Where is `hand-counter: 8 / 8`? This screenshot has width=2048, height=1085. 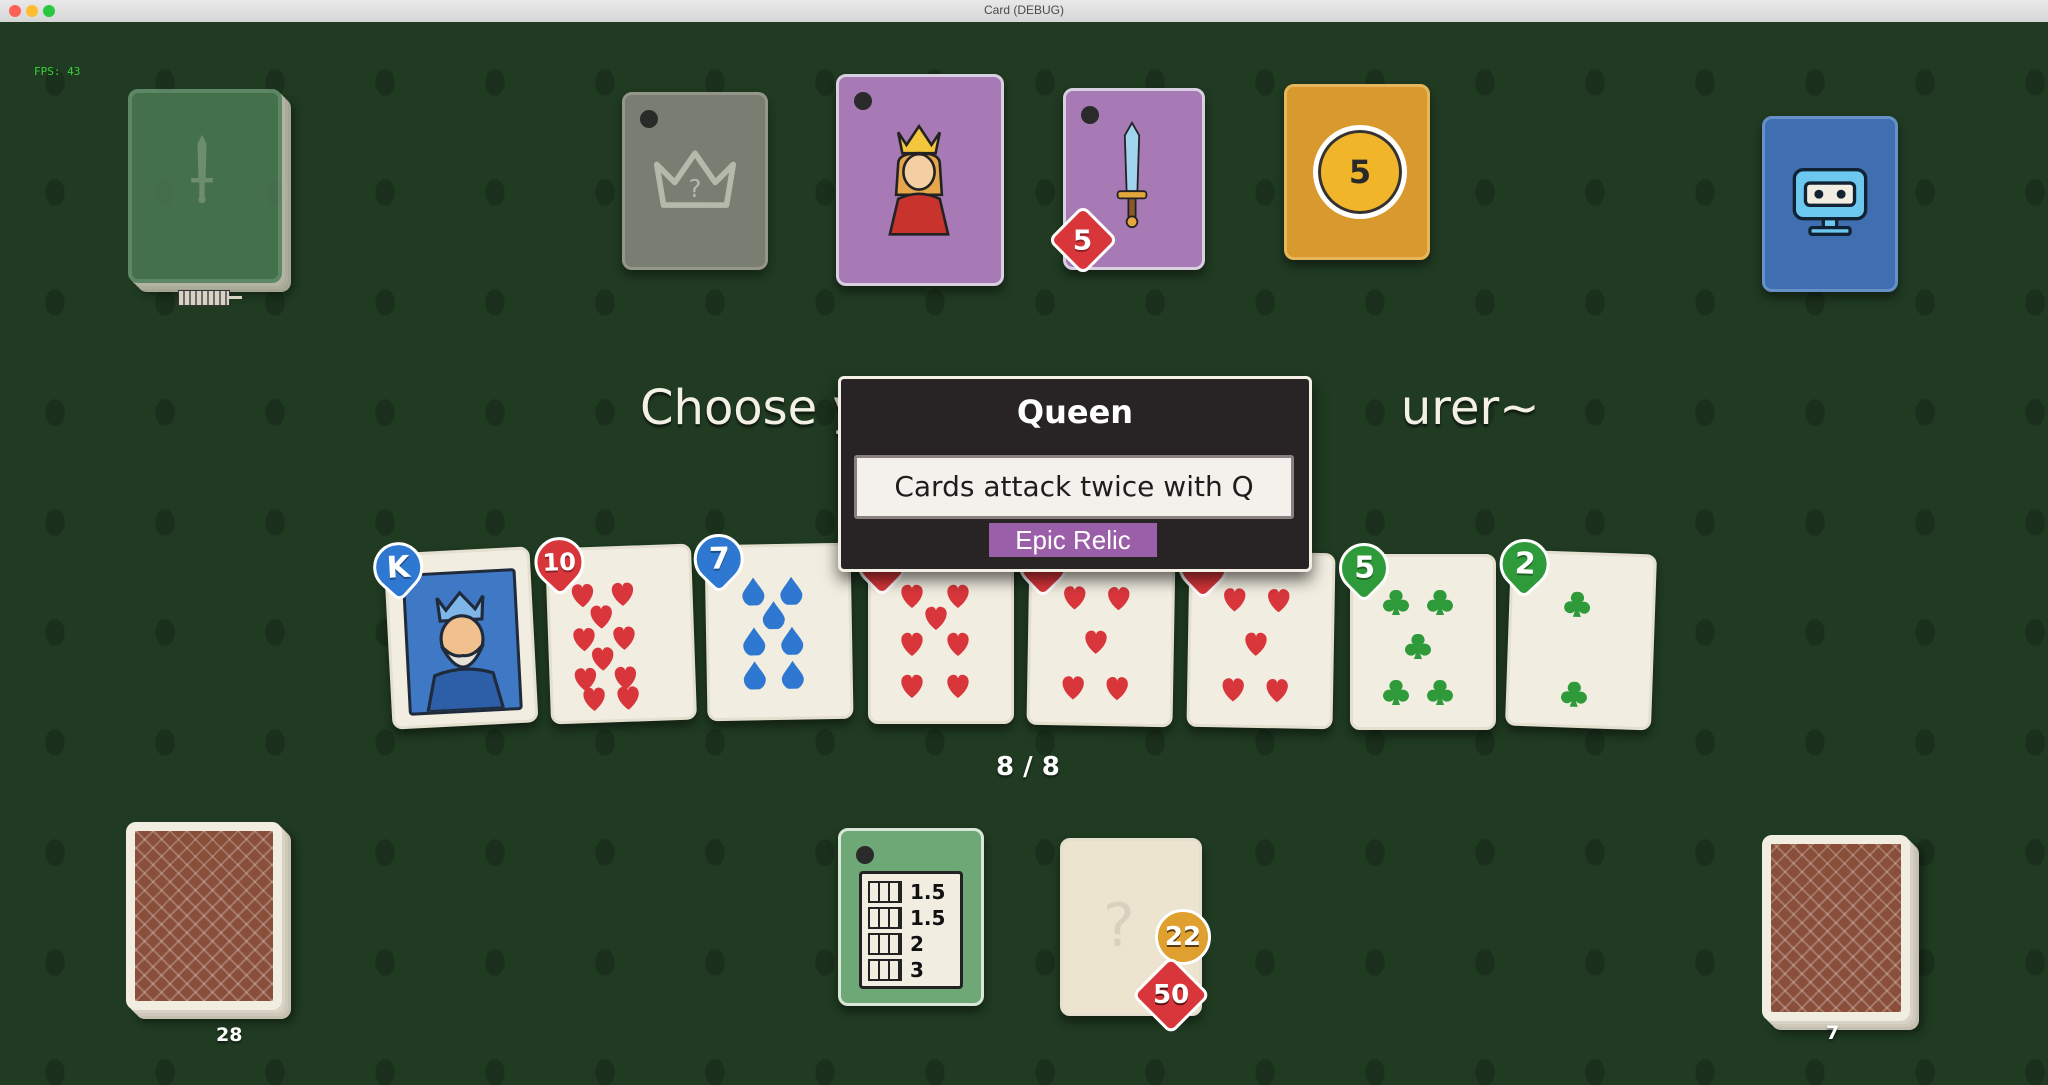 hand-counter: 8 / 8 is located at coordinates (1028, 767).